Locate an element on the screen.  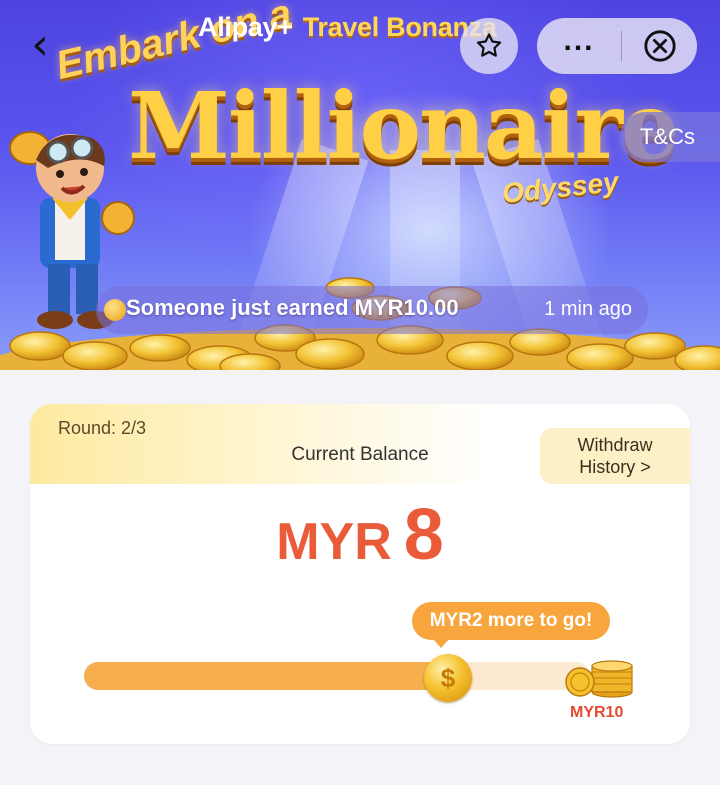
balance-currency: MYR is located at coordinates (334, 542).